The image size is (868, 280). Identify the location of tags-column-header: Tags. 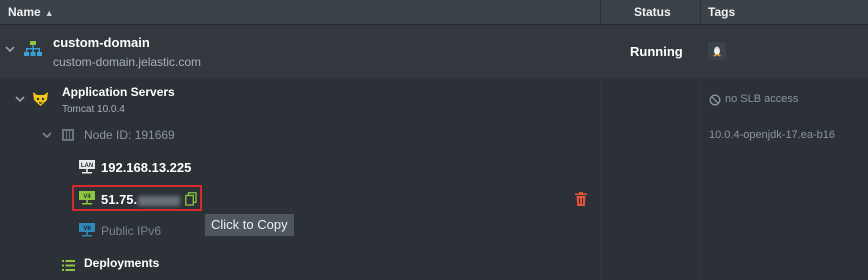
(721, 12).